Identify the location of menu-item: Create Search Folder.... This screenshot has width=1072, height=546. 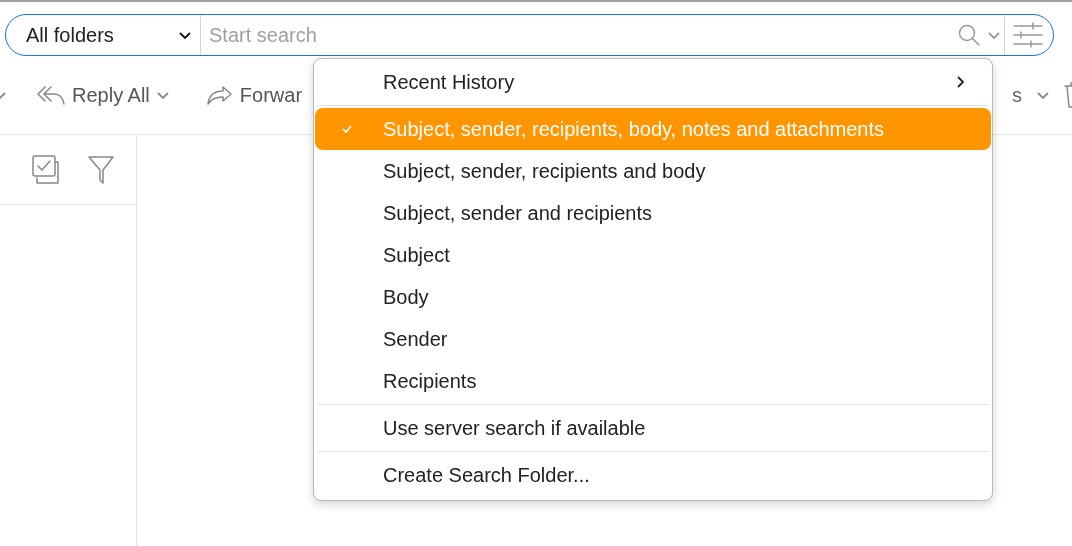
(653, 475).